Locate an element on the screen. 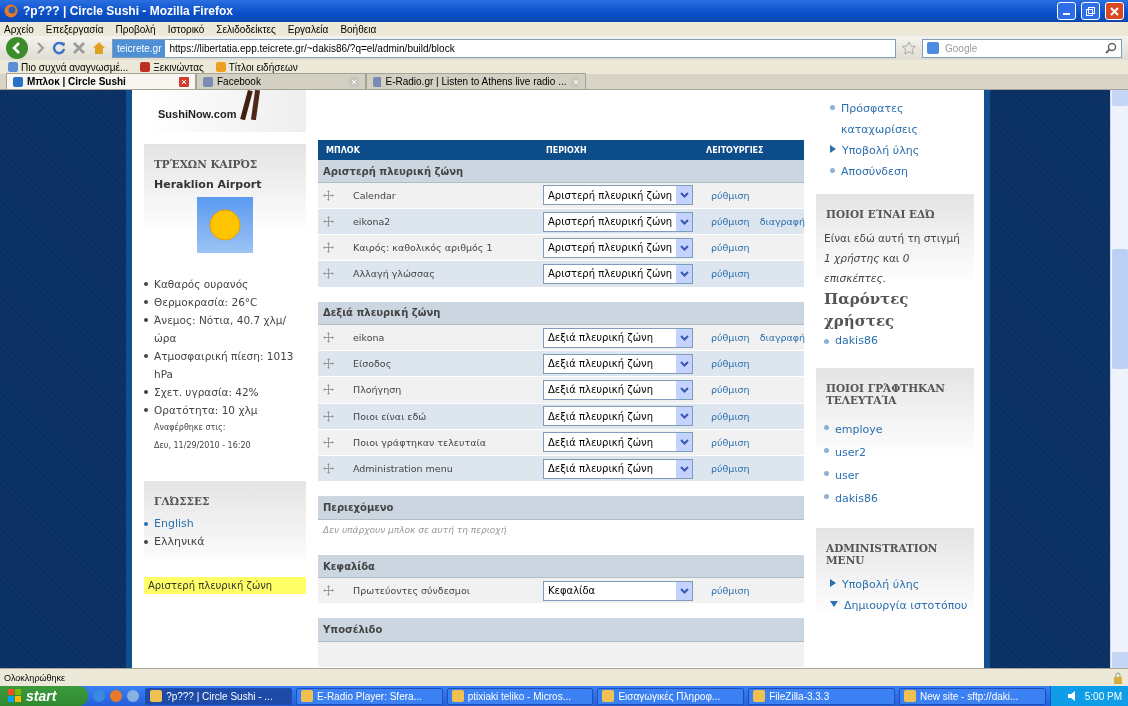  address-field: teicrete.gr https://libertatia.epp.teicrete.gr/~dakis86/?q=el/admin/build/block is located at coordinates (504, 48).